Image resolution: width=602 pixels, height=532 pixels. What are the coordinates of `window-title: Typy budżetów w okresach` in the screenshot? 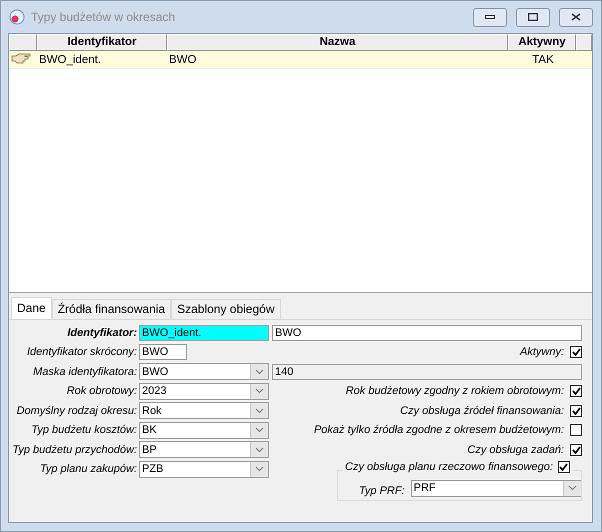 It's located at (103, 17).